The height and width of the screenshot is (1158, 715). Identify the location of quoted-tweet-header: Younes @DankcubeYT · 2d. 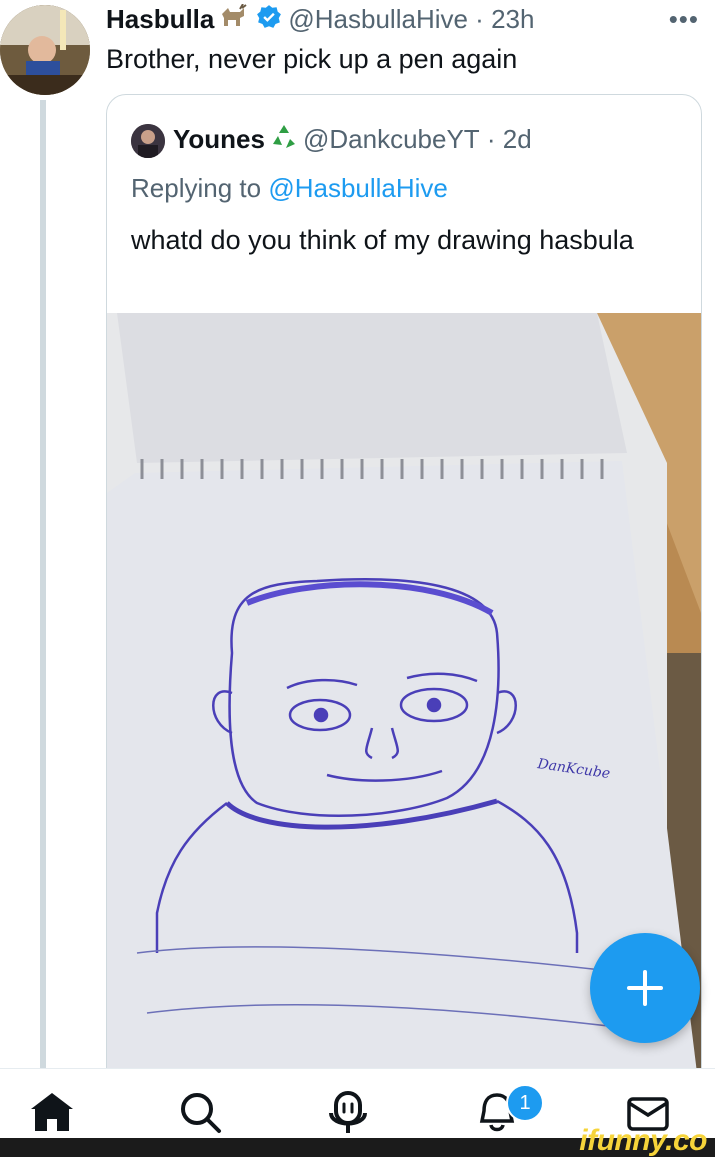
(331, 141).